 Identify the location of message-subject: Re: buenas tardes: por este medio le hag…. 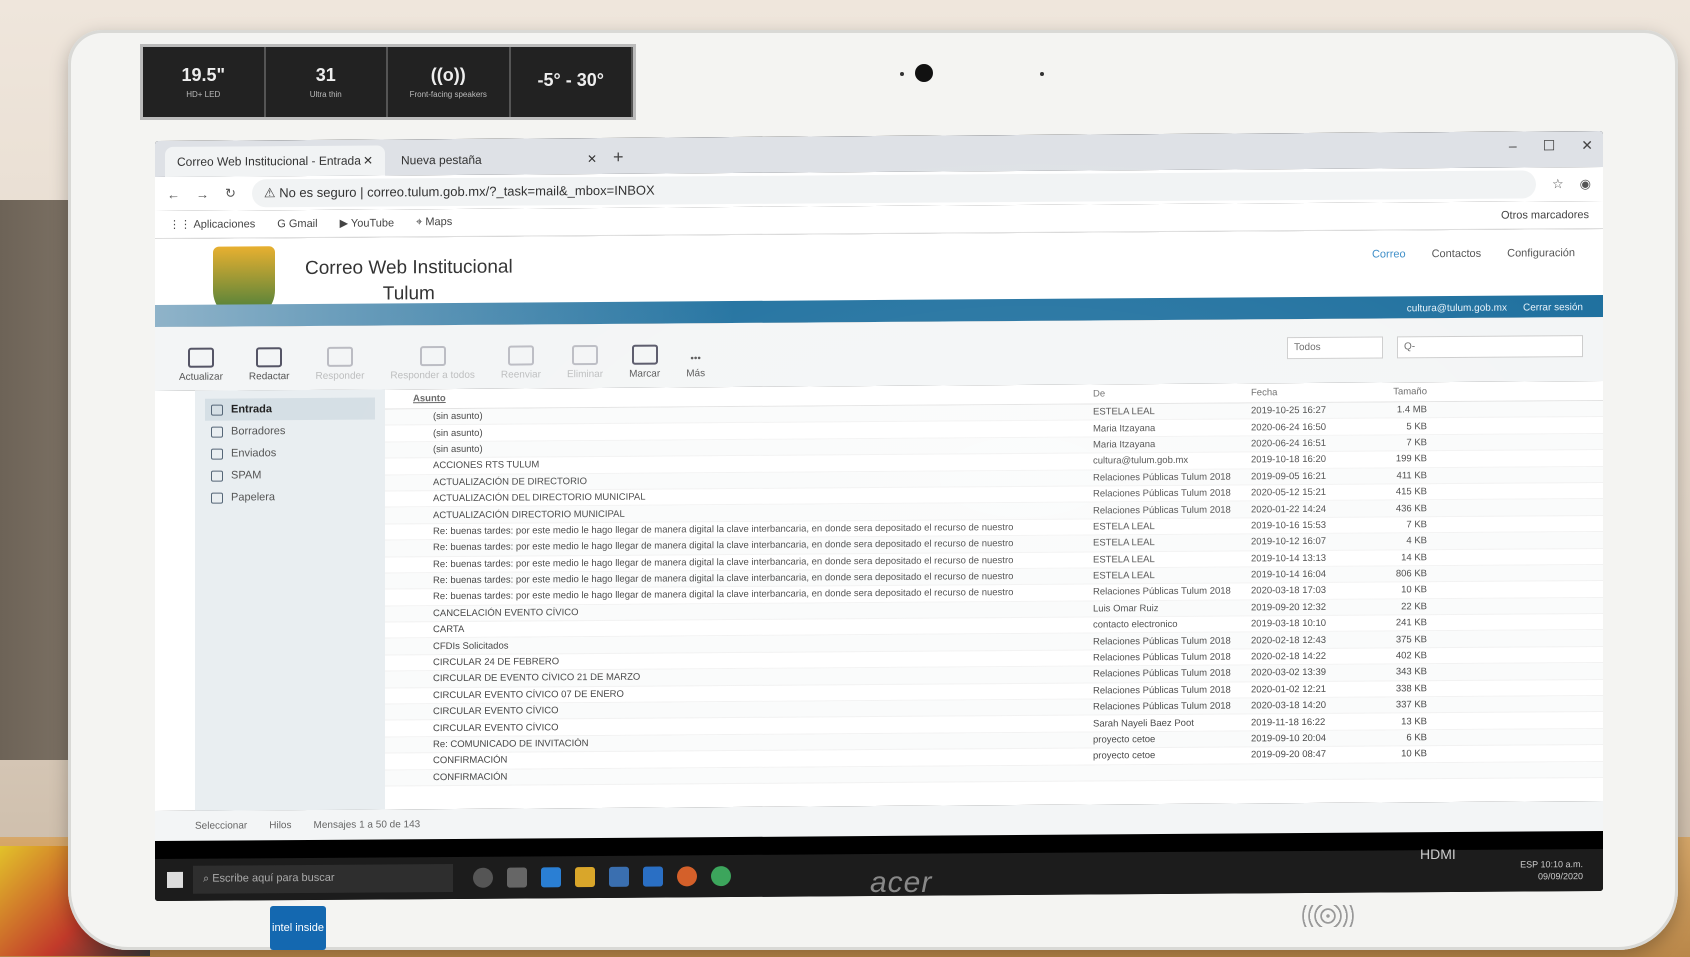
(723, 595).